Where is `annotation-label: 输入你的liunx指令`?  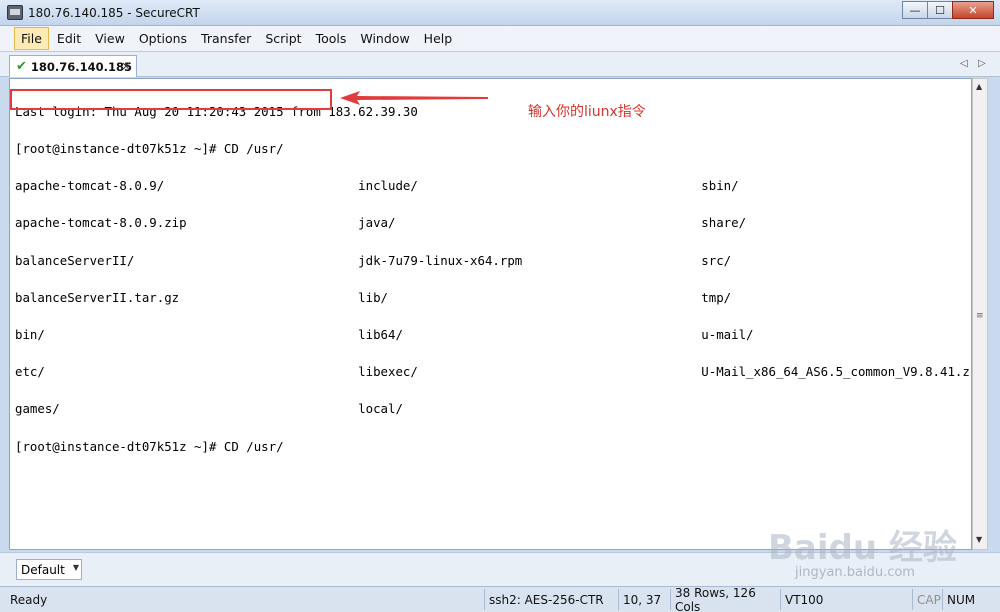
annotation-label: 输入你的liunx指令 is located at coordinates (587, 112).